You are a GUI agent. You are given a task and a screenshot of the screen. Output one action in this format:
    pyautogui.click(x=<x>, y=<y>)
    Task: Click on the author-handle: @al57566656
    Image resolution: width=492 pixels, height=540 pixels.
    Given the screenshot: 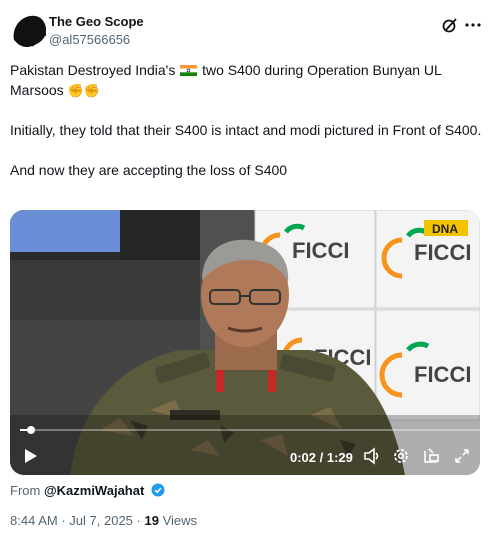 What is the action you would take?
    pyautogui.click(x=89, y=39)
    